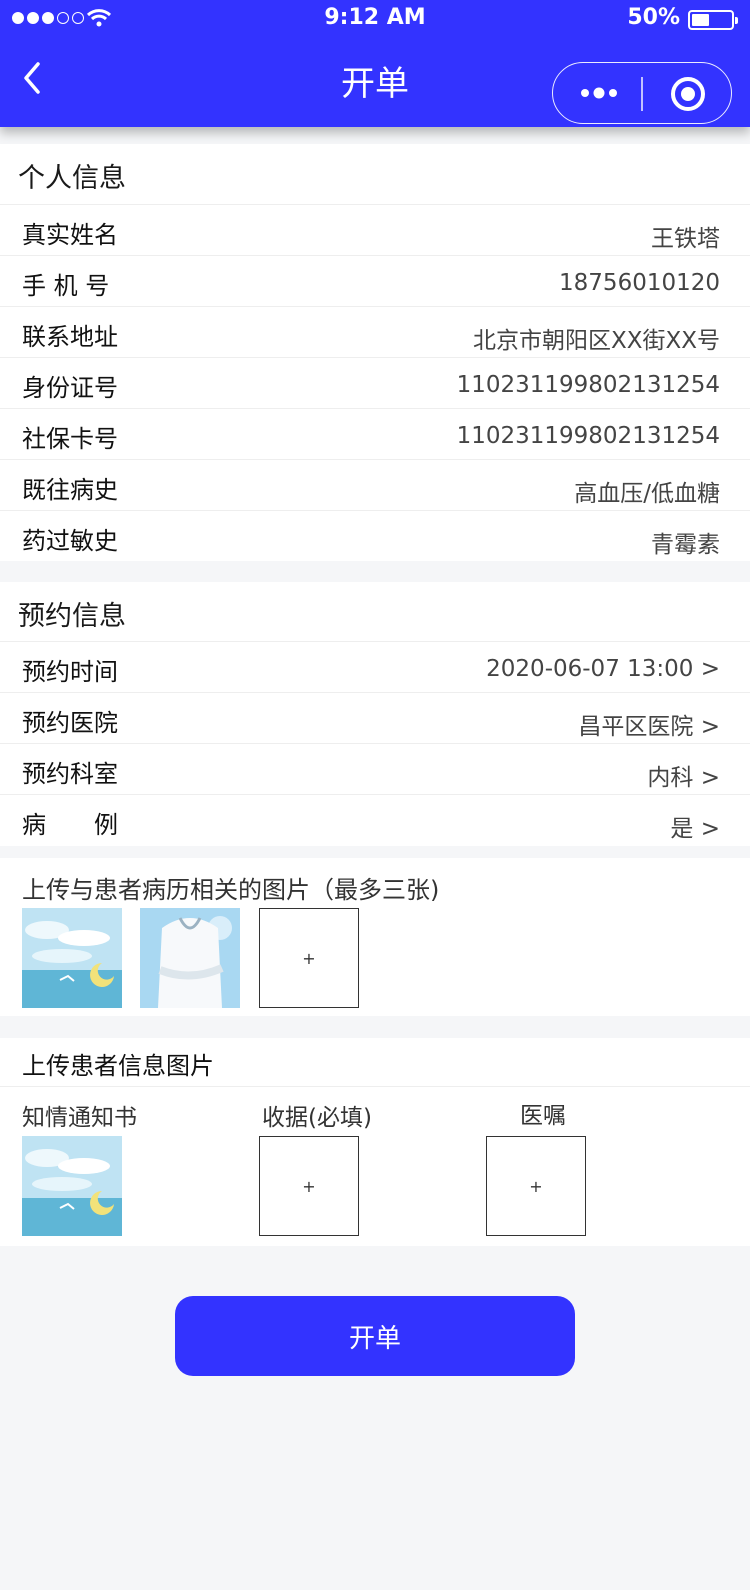 The height and width of the screenshot is (1590, 750). I want to click on consent-label: 知情通知书, so click(79, 1118).